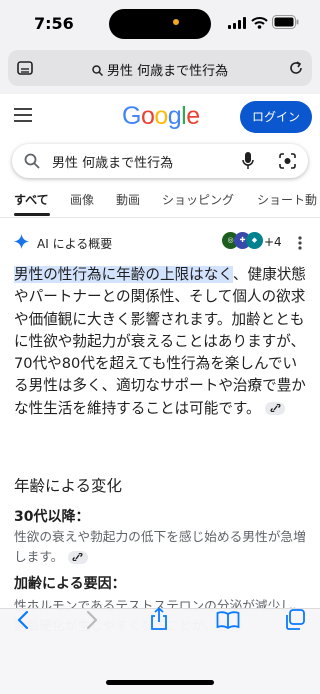 The height and width of the screenshot is (694, 320). Describe the element at coordinates (174, 116) in the screenshot. I see `logo-letter: g` at that location.